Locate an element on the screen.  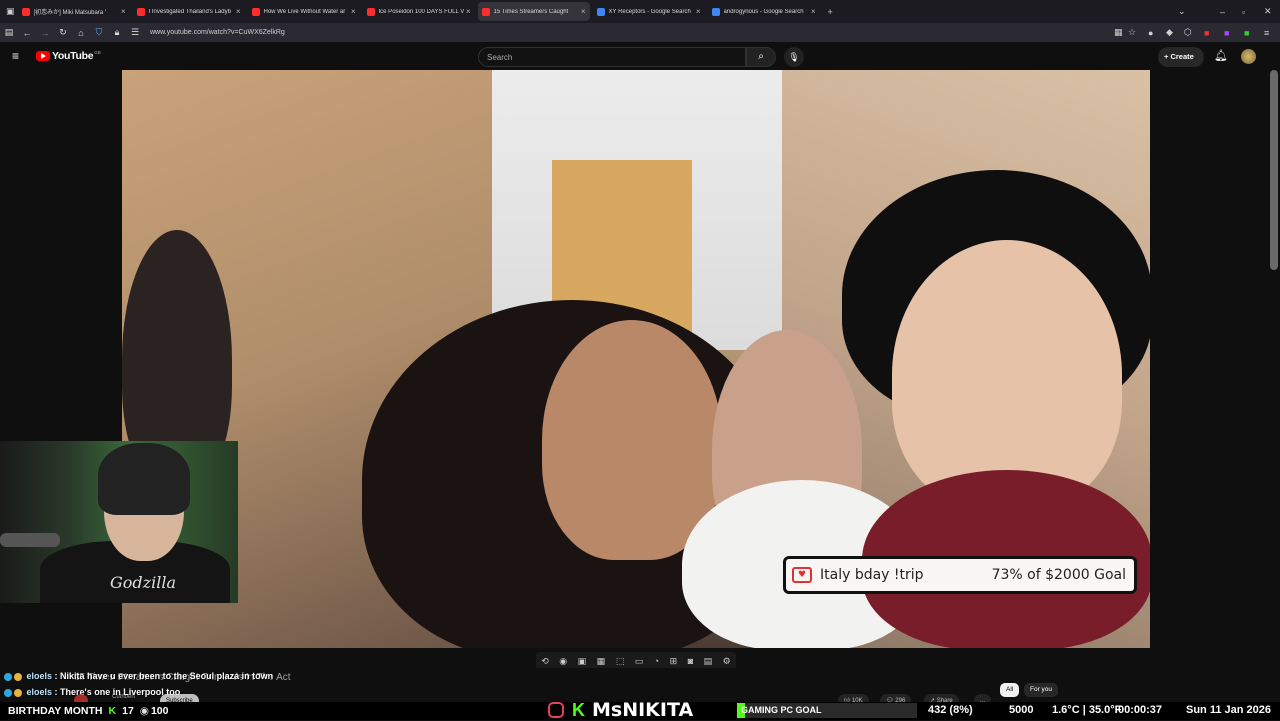
hamburger-menu-icon: ≡ is located at coordinates (15, 56).